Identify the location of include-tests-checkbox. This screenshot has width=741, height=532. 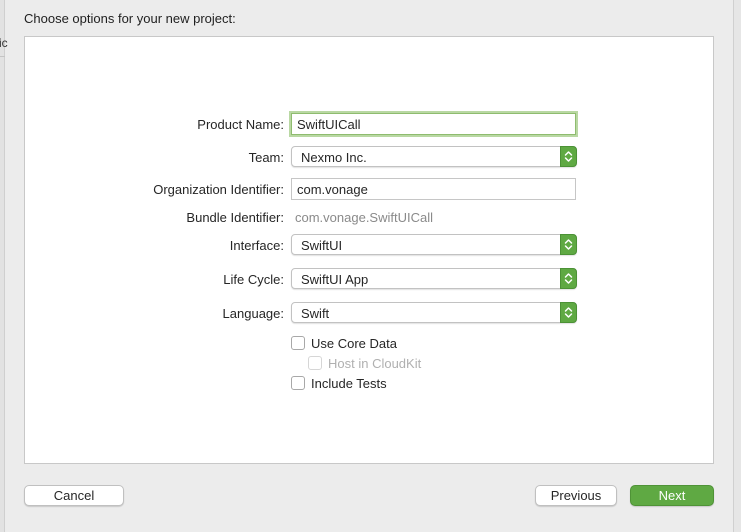
(298, 383).